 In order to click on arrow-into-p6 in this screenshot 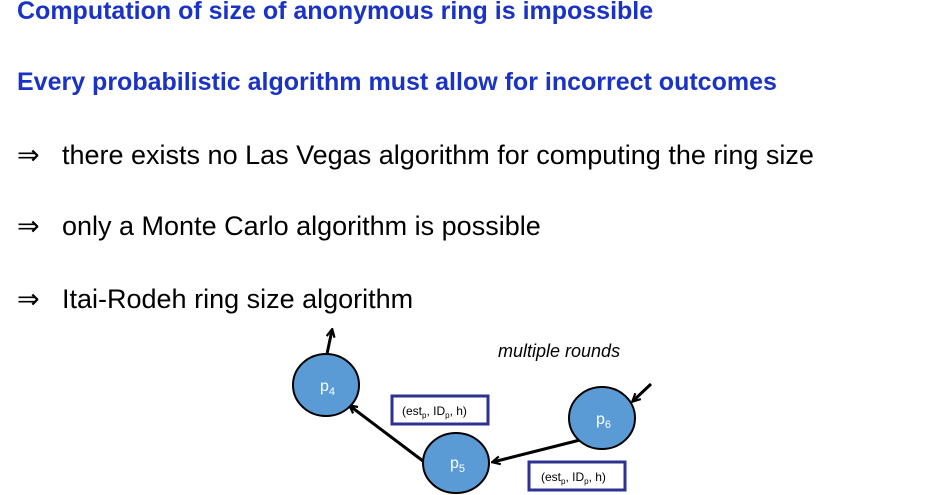, I will do `click(643, 391)`.